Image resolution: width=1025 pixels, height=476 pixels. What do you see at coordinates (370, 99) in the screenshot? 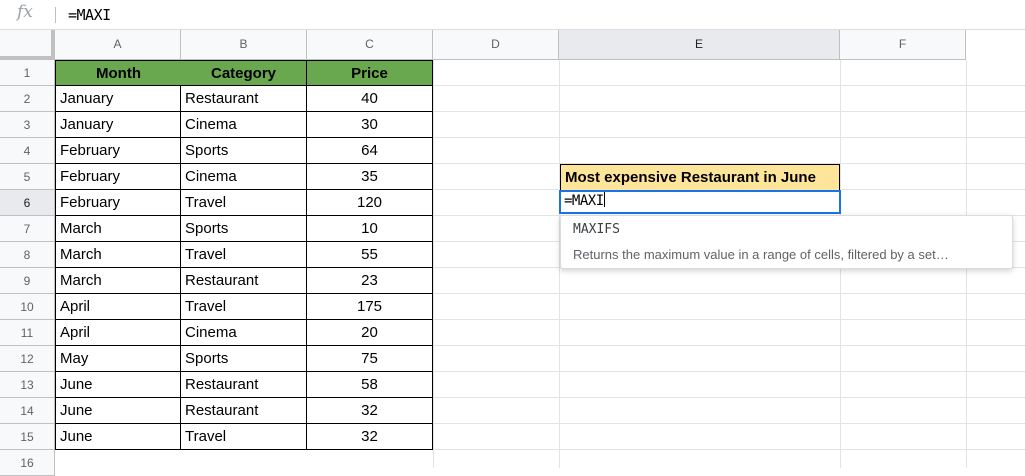
I see `table-cell-price: 40` at bounding box center [370, 99].